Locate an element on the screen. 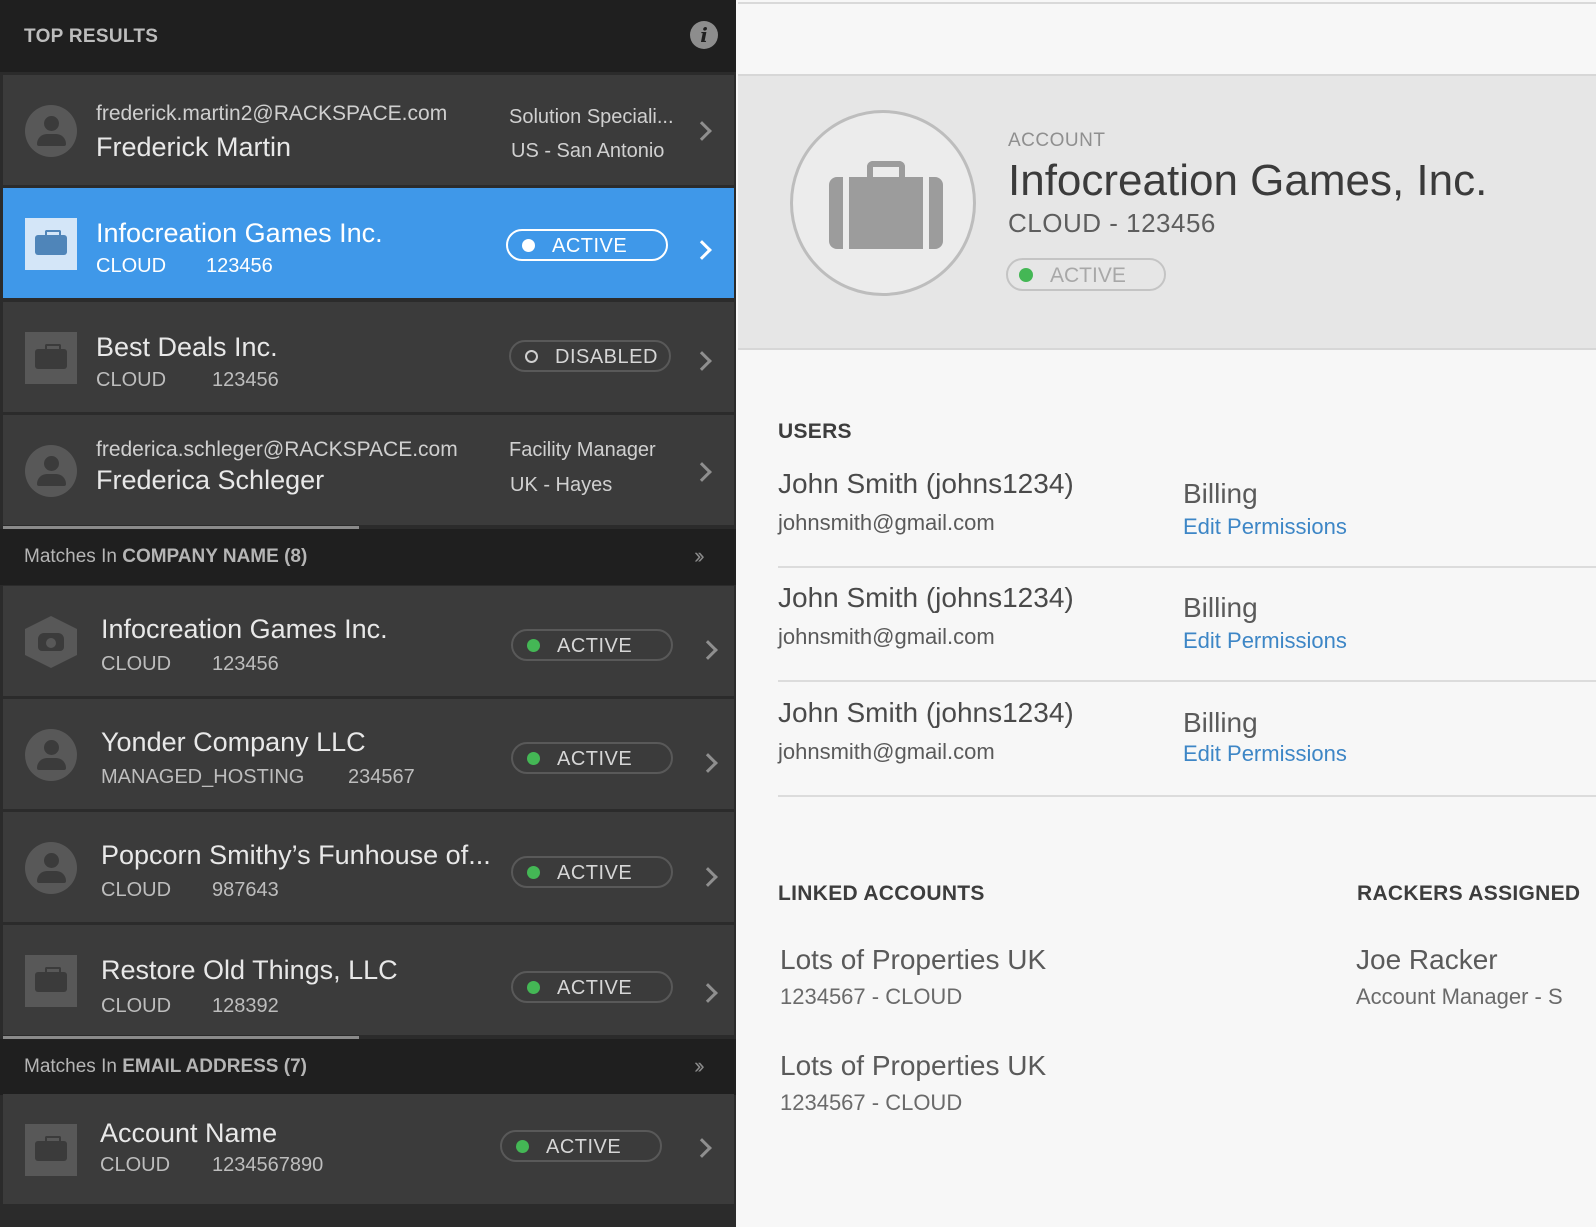  top-divider is located at coordinates (1167, 3).